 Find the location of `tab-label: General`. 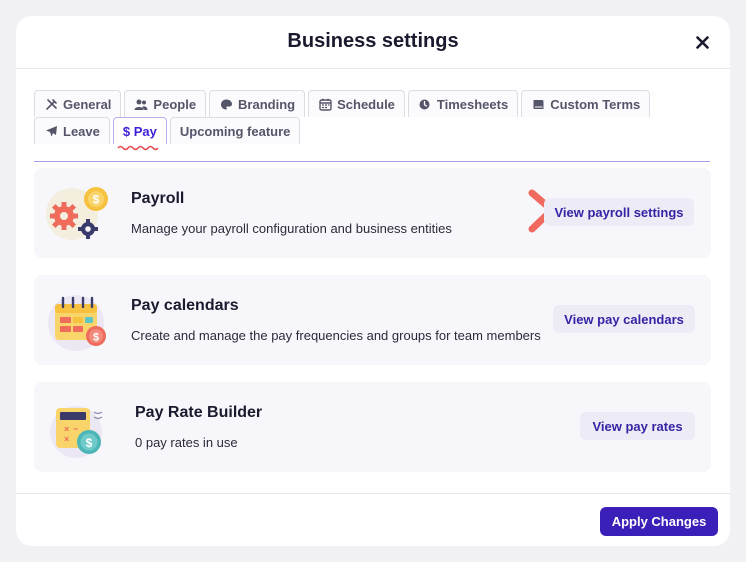

tab-label: General is located at coordinates (87, 104).